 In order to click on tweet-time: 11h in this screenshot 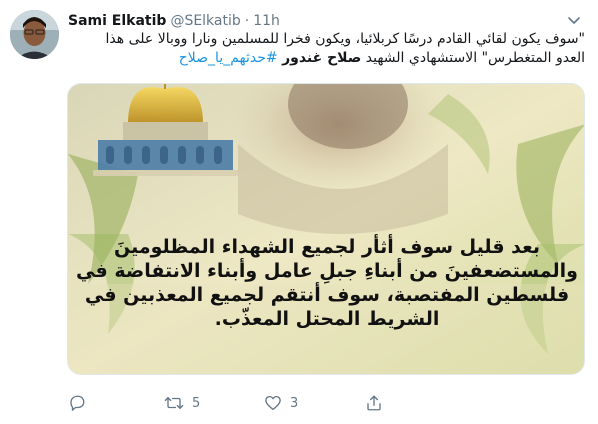, I will do `click(266, 21)`.